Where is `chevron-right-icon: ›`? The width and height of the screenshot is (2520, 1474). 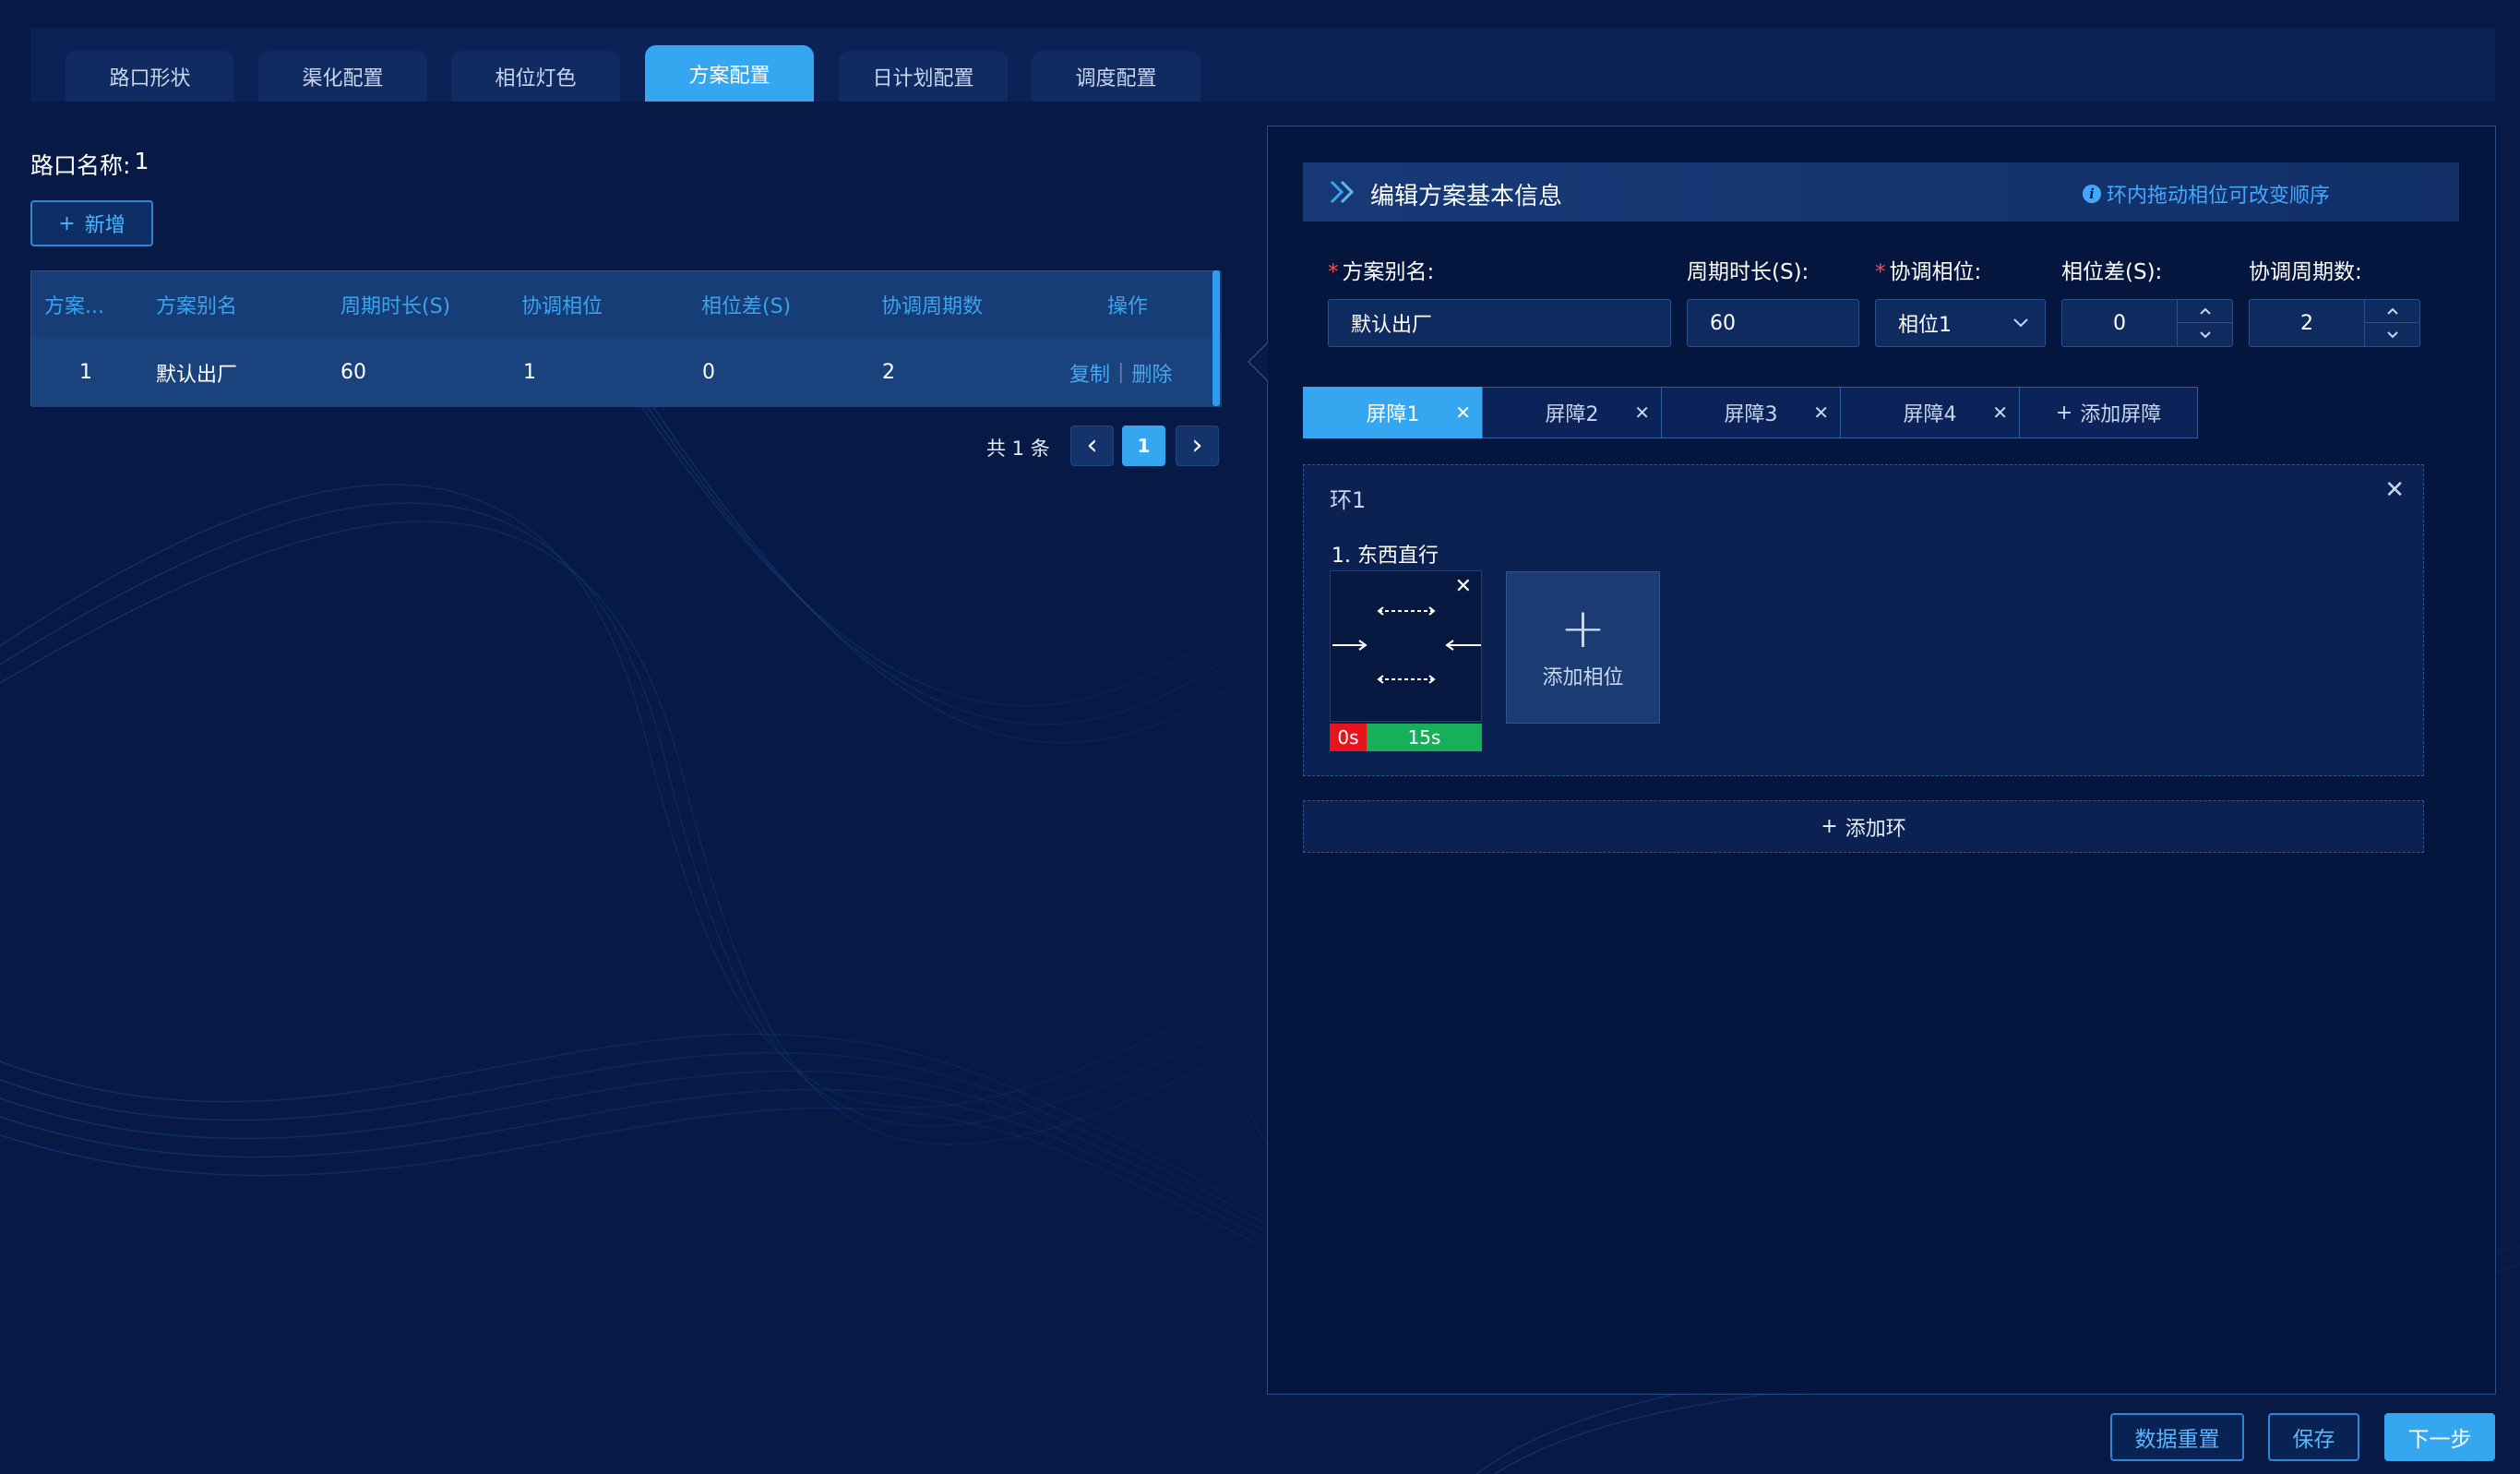 chevron-right-icon: › is located at coordinates (1197, 445).